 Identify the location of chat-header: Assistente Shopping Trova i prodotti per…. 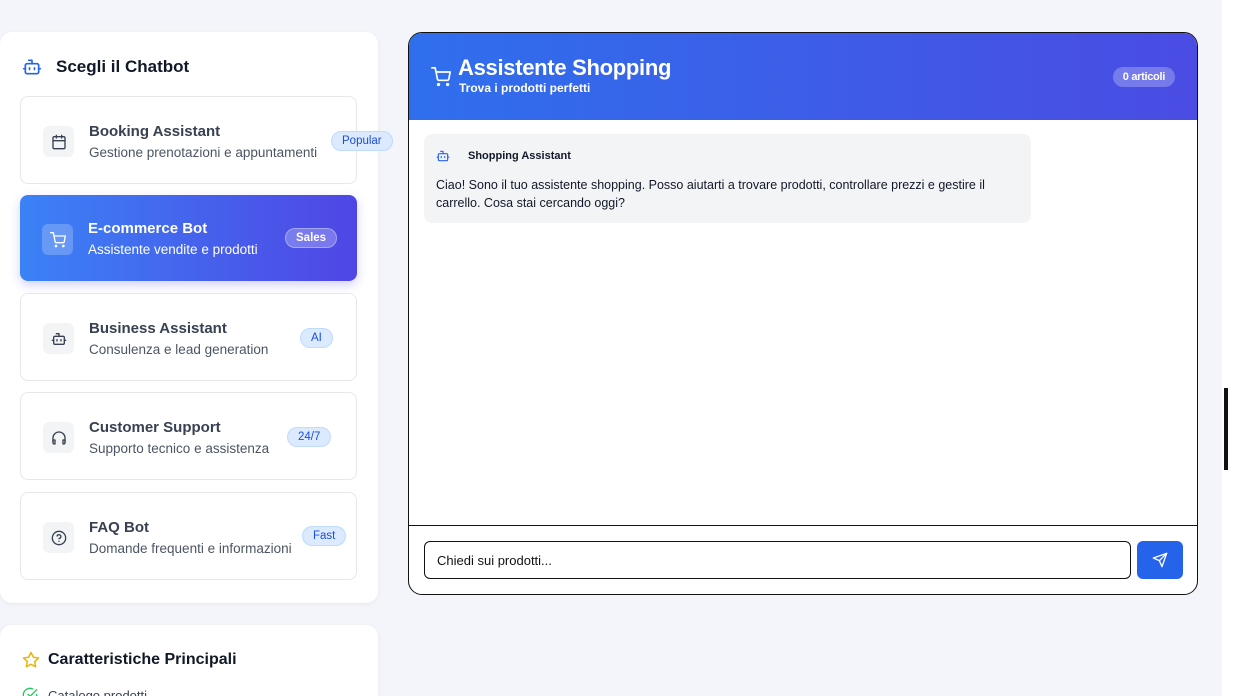
(803, 76).